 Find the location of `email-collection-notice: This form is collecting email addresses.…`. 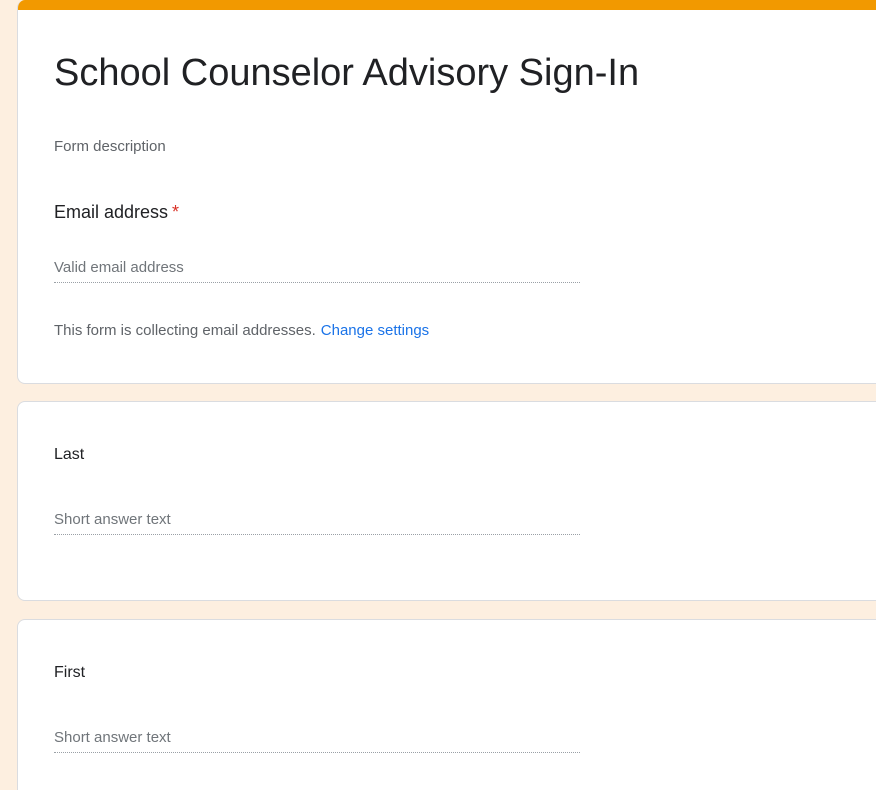

email-collection-notice: This form is collecting email addresses.… is located at coordinates (241, 330).